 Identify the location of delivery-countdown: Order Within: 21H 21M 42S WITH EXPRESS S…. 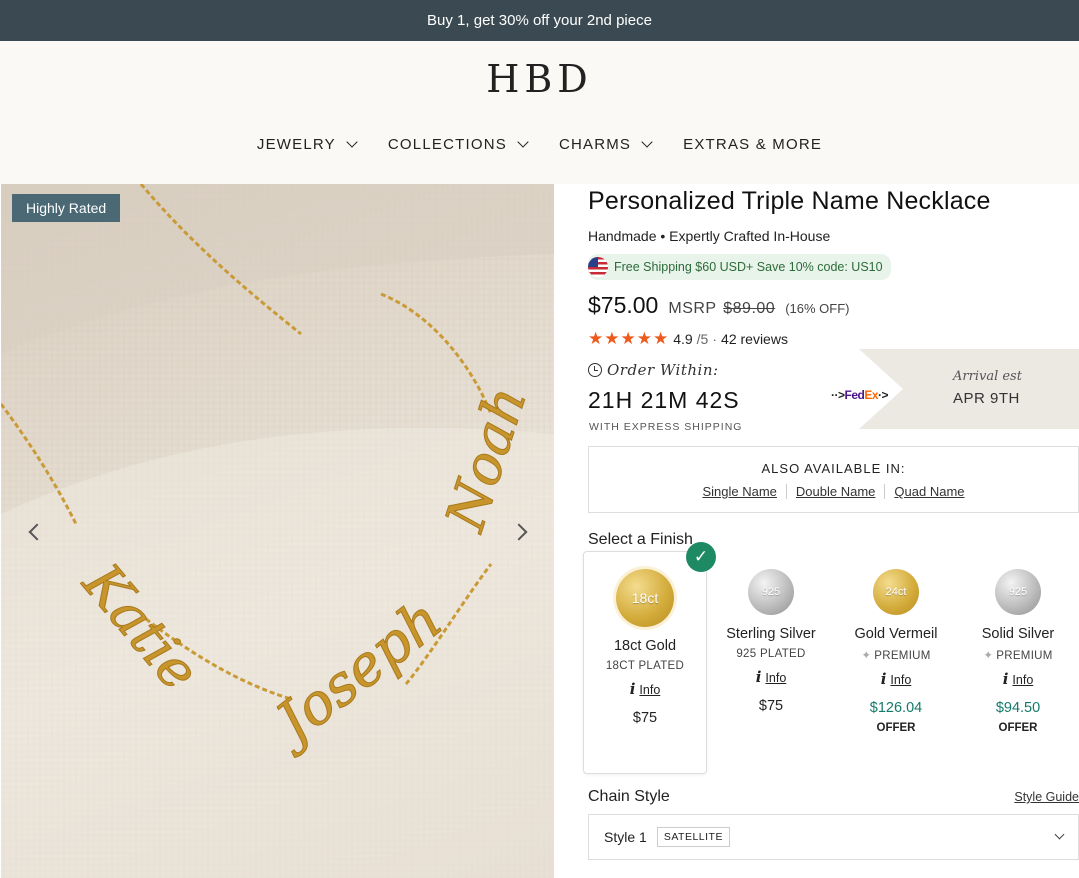
(833, 393).